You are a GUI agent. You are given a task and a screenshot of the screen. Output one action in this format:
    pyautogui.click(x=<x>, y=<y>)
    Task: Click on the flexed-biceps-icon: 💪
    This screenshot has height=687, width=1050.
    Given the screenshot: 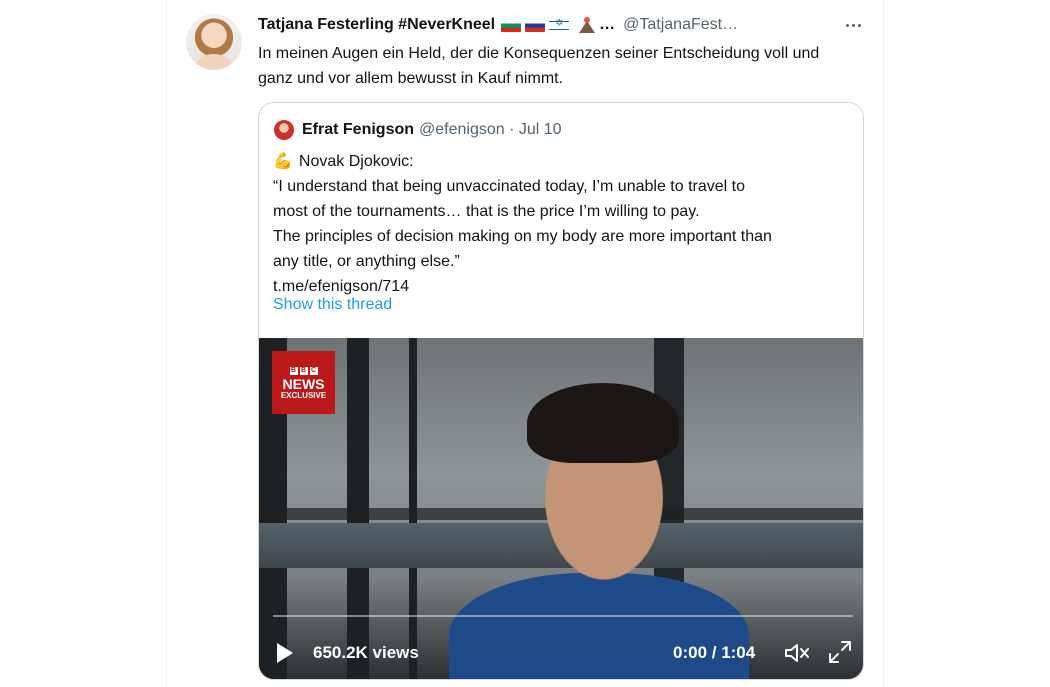 What is the action you would take?
    pyautogui.click(x=283, y=160)
    